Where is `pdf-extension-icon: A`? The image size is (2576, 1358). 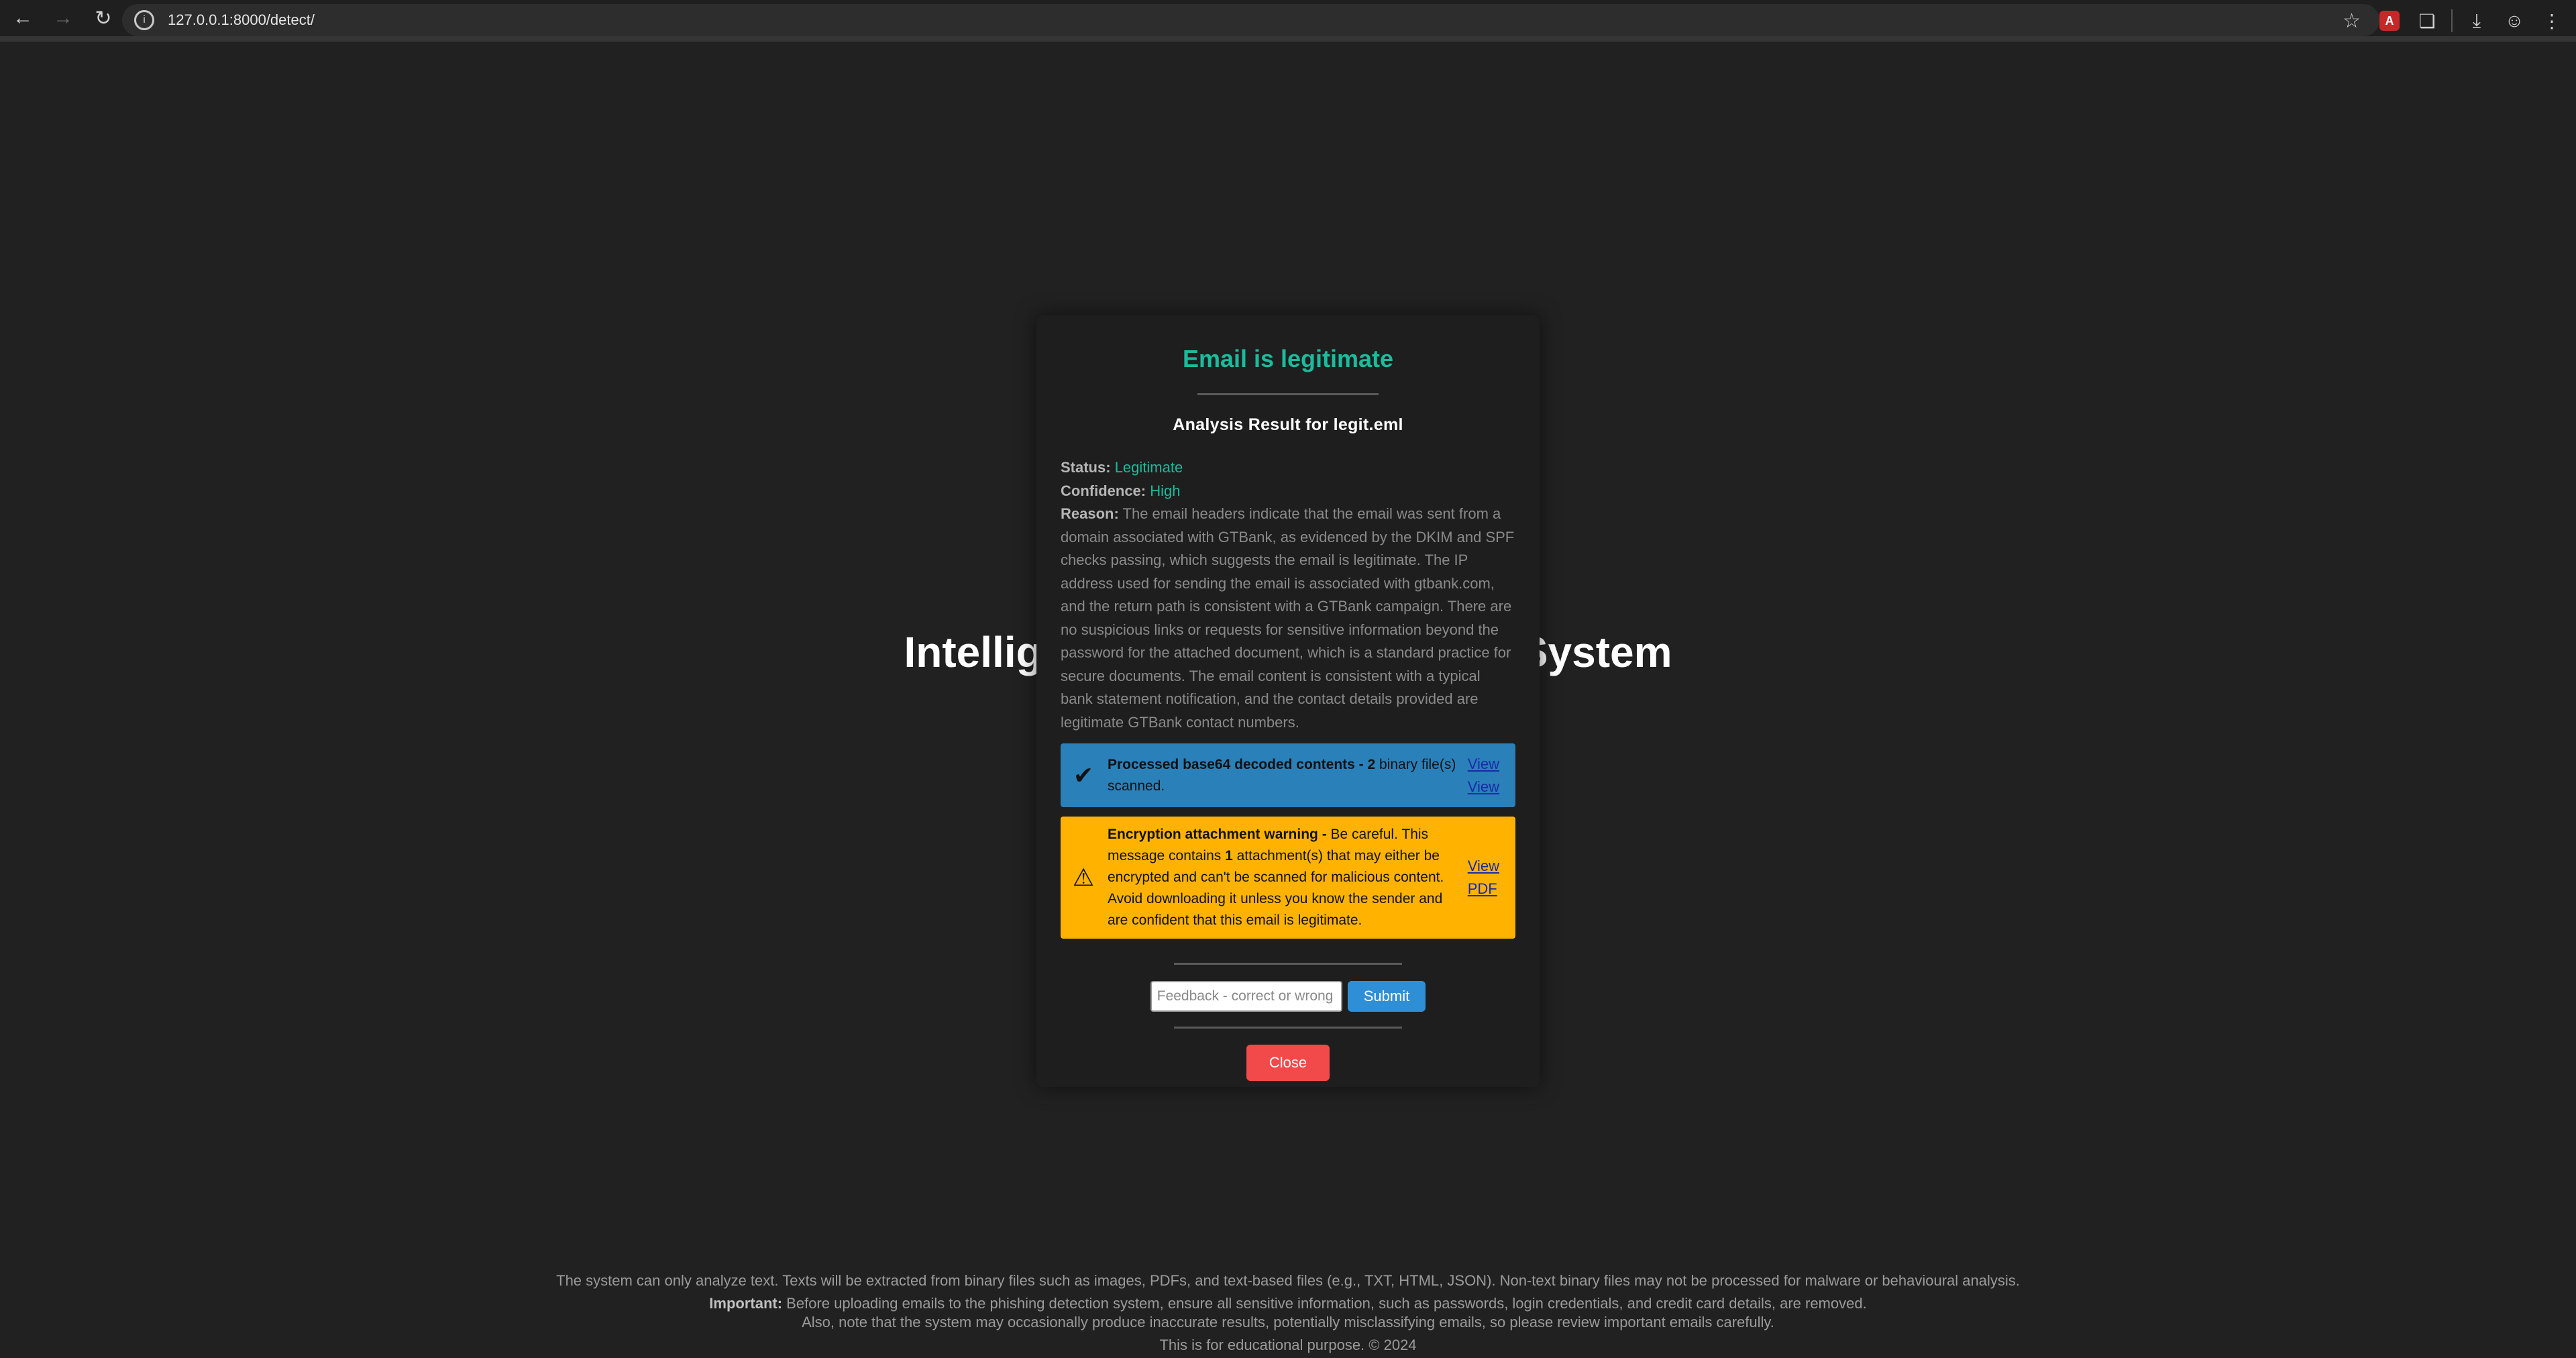
pdf-extension-icon: A is located at coordinates (2389, 21).